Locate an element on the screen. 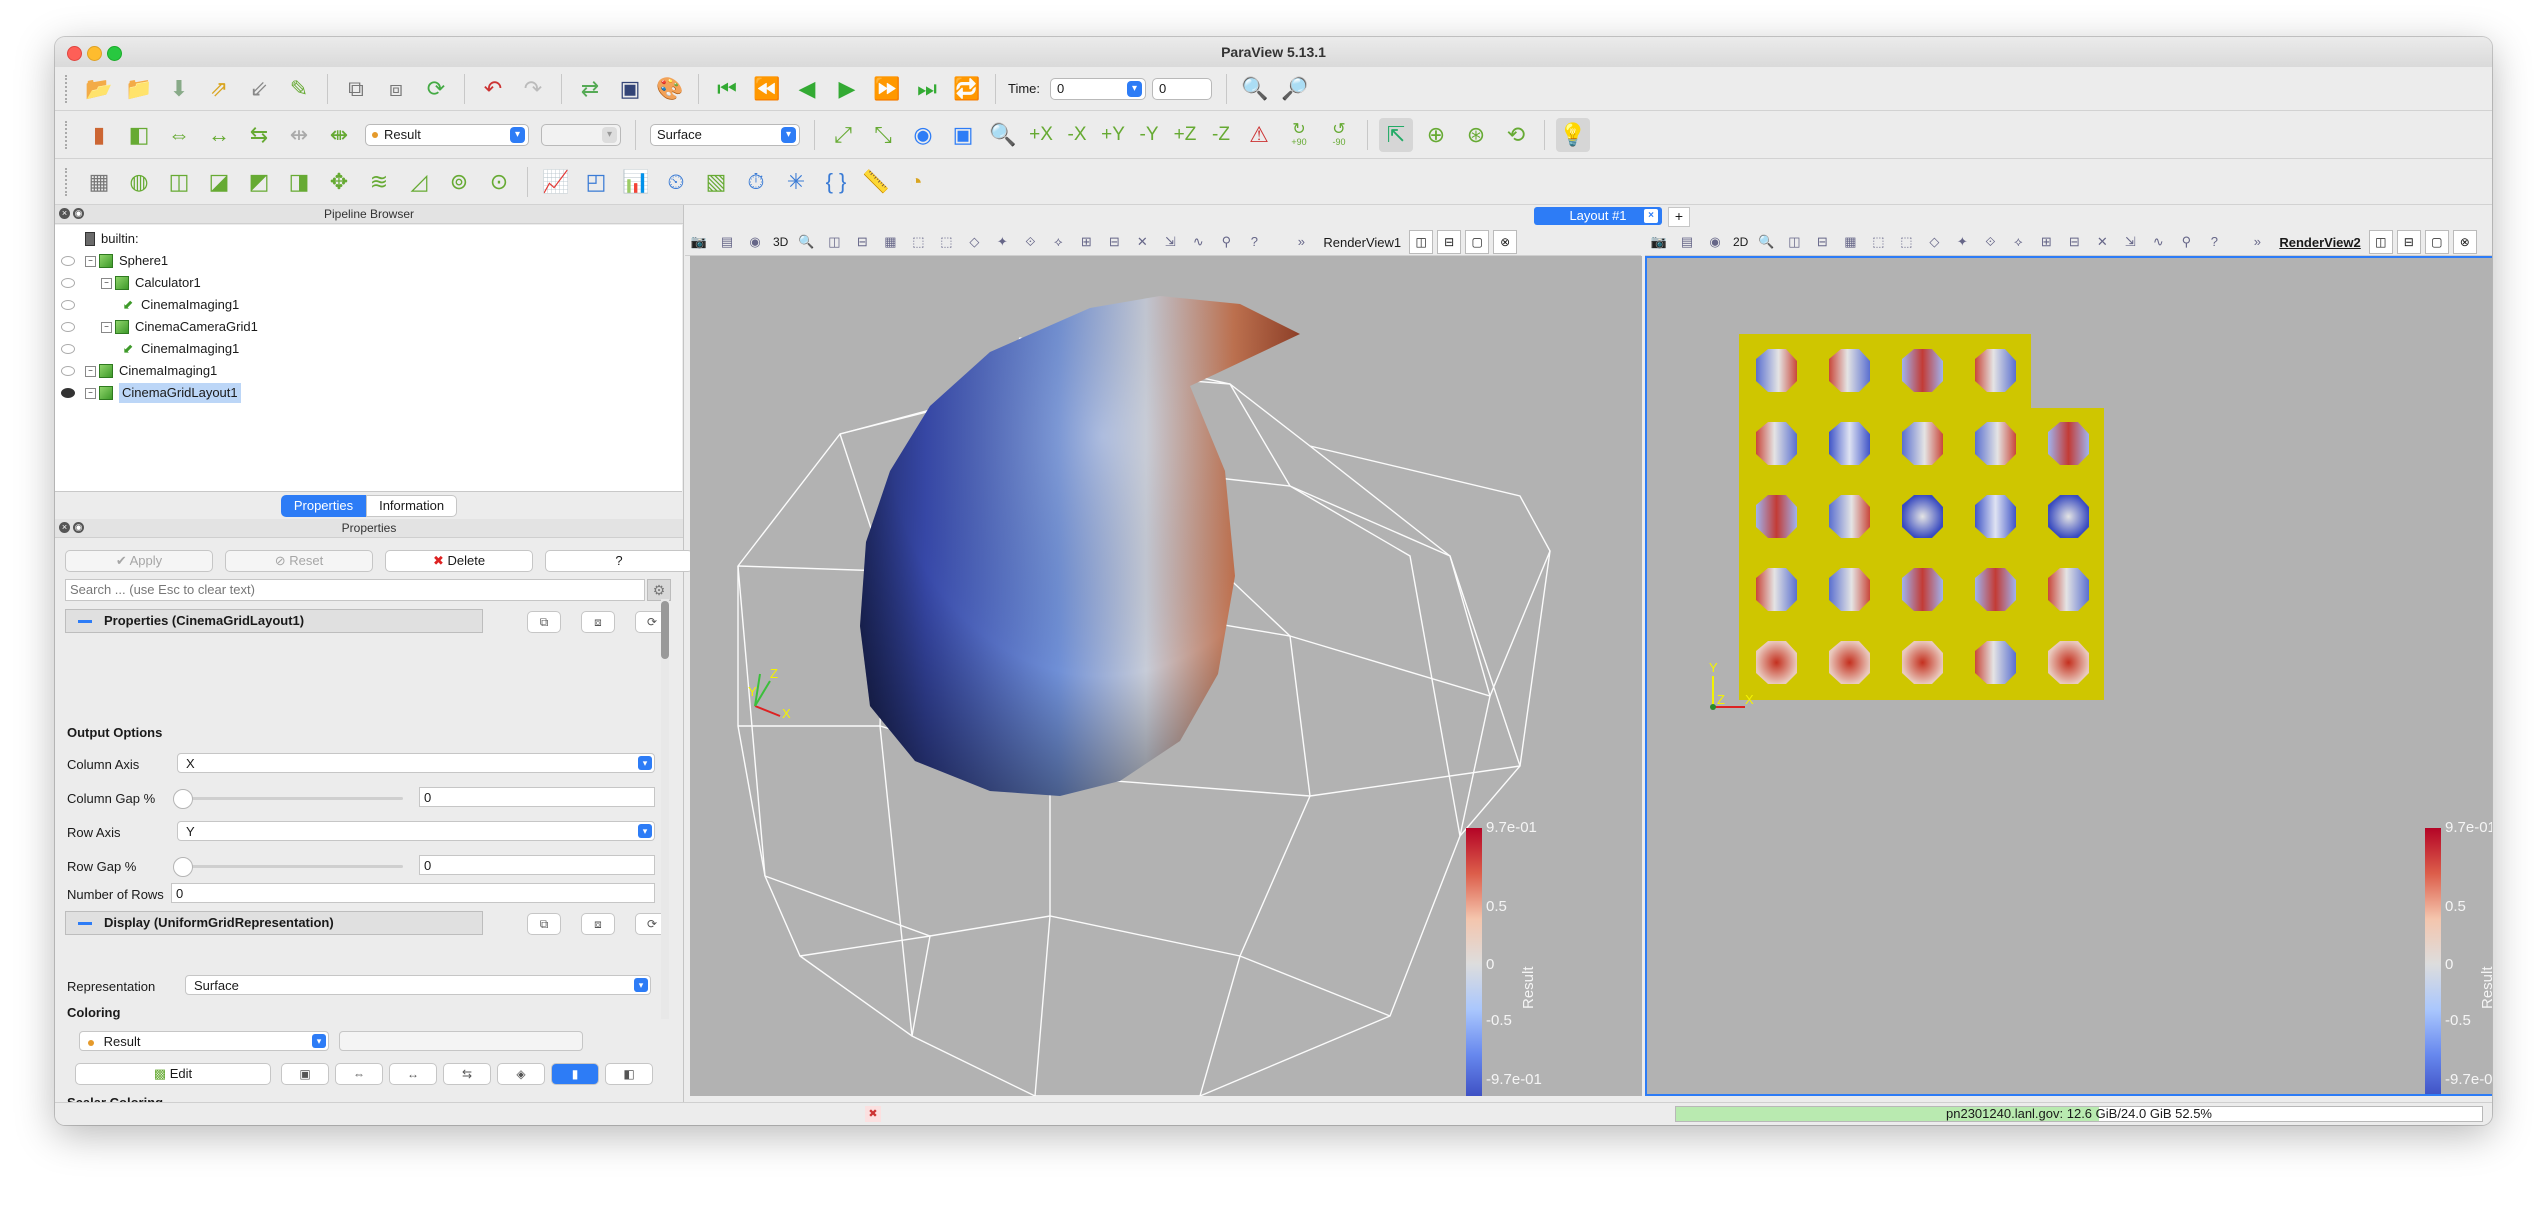  show-legend-icon: ▮ is located at coordinates (575, 1074).